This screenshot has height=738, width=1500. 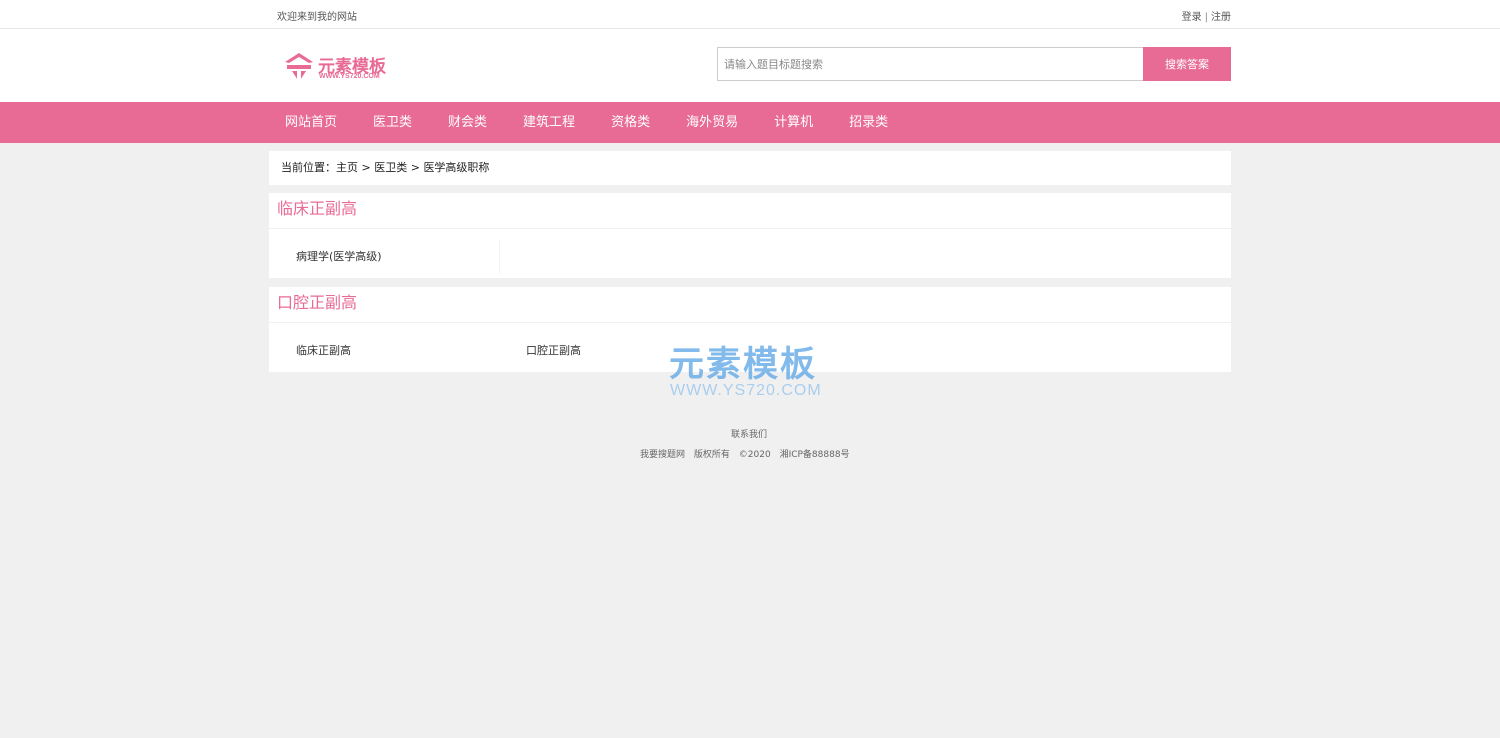 What do you see at coordinates (339, 256) in the screenshot?
I see `list-item: 病理学(医学高级)` at bounding box center [339, 256].